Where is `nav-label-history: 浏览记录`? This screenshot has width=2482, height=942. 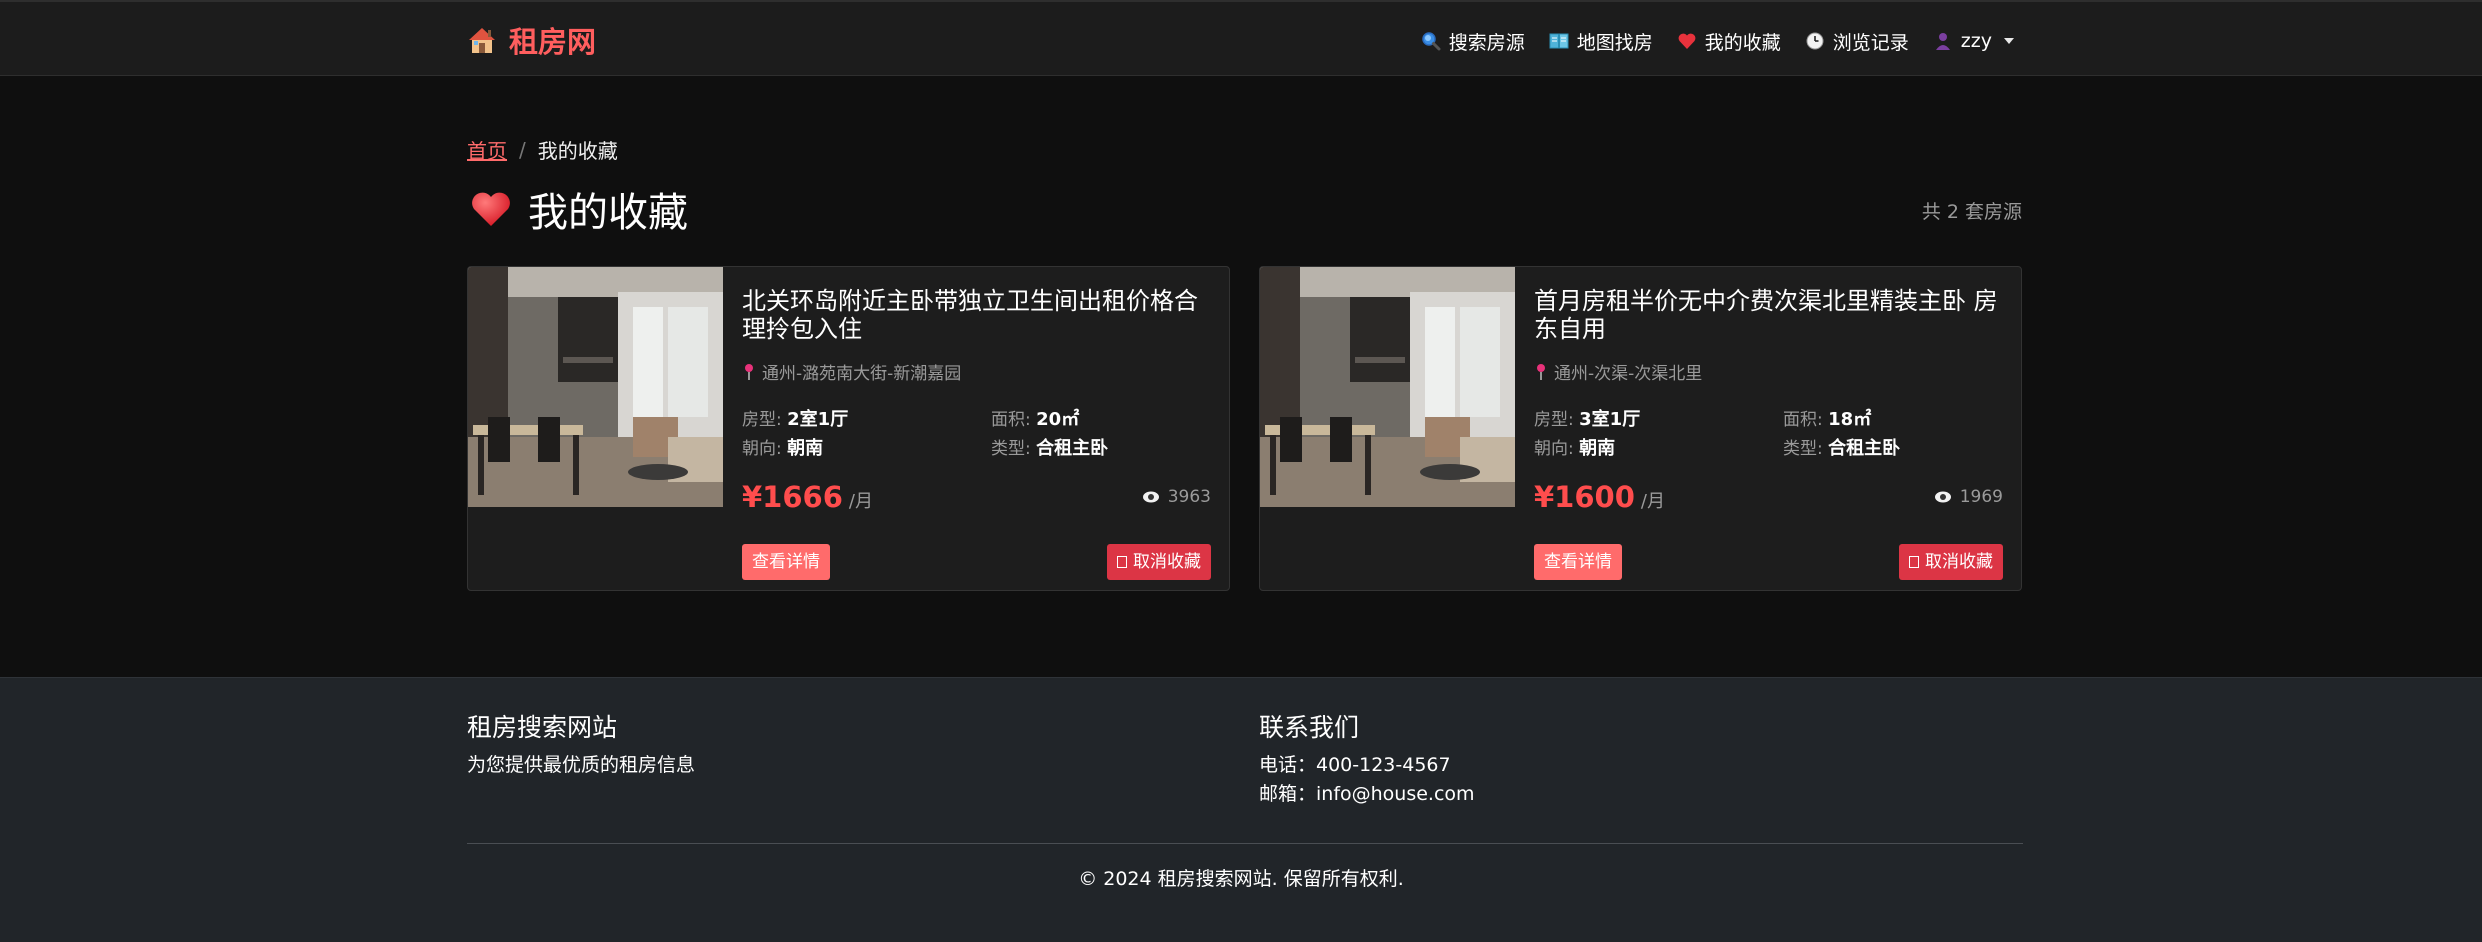
nav-label-history: 浏览记录 is located at coordinates (1870, 42).